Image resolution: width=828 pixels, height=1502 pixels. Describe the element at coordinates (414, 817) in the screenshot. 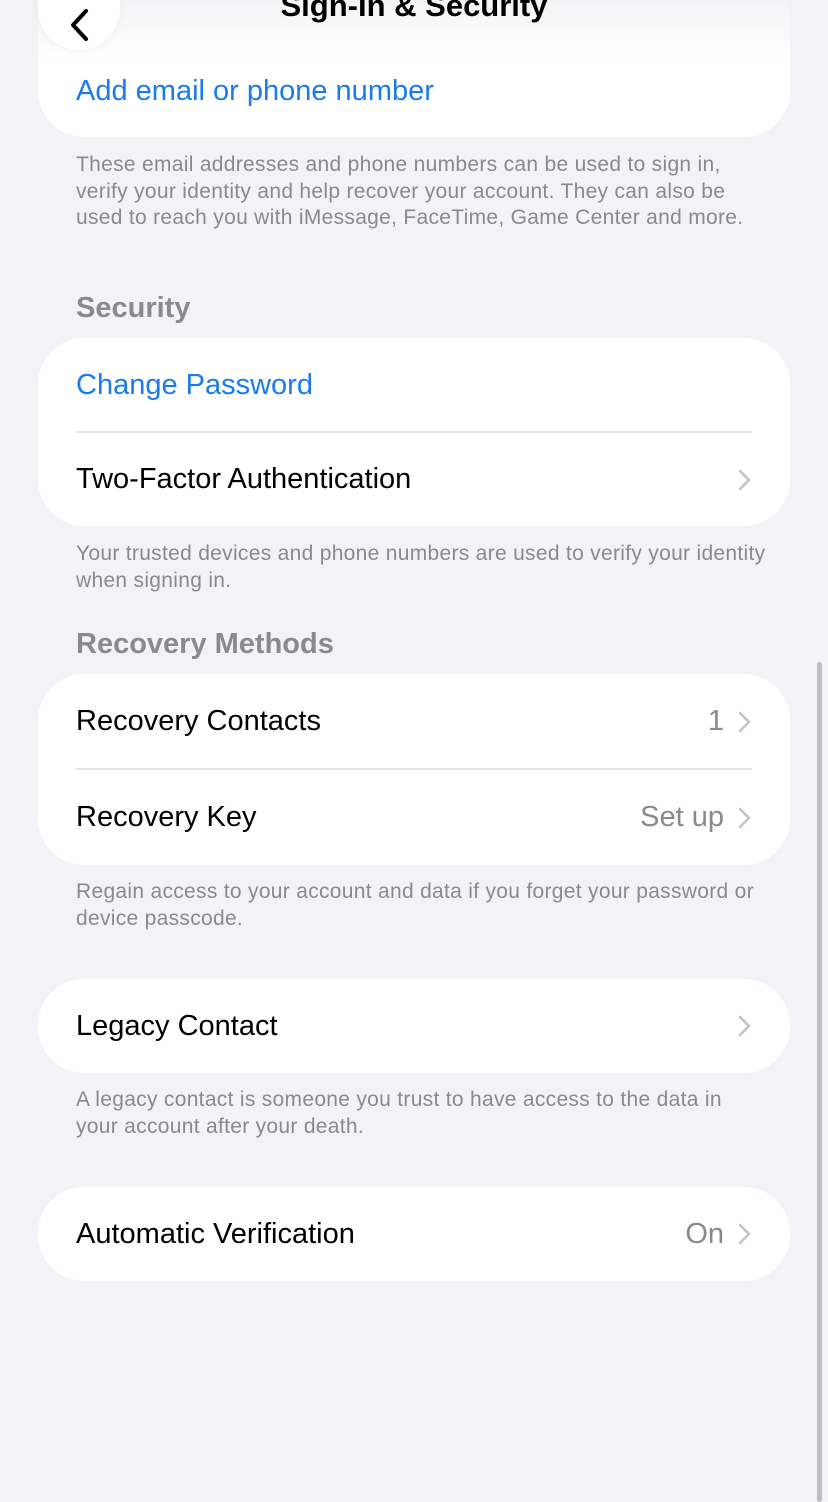

I see `recovery-key-row: Recovery Key Set up` at that location.